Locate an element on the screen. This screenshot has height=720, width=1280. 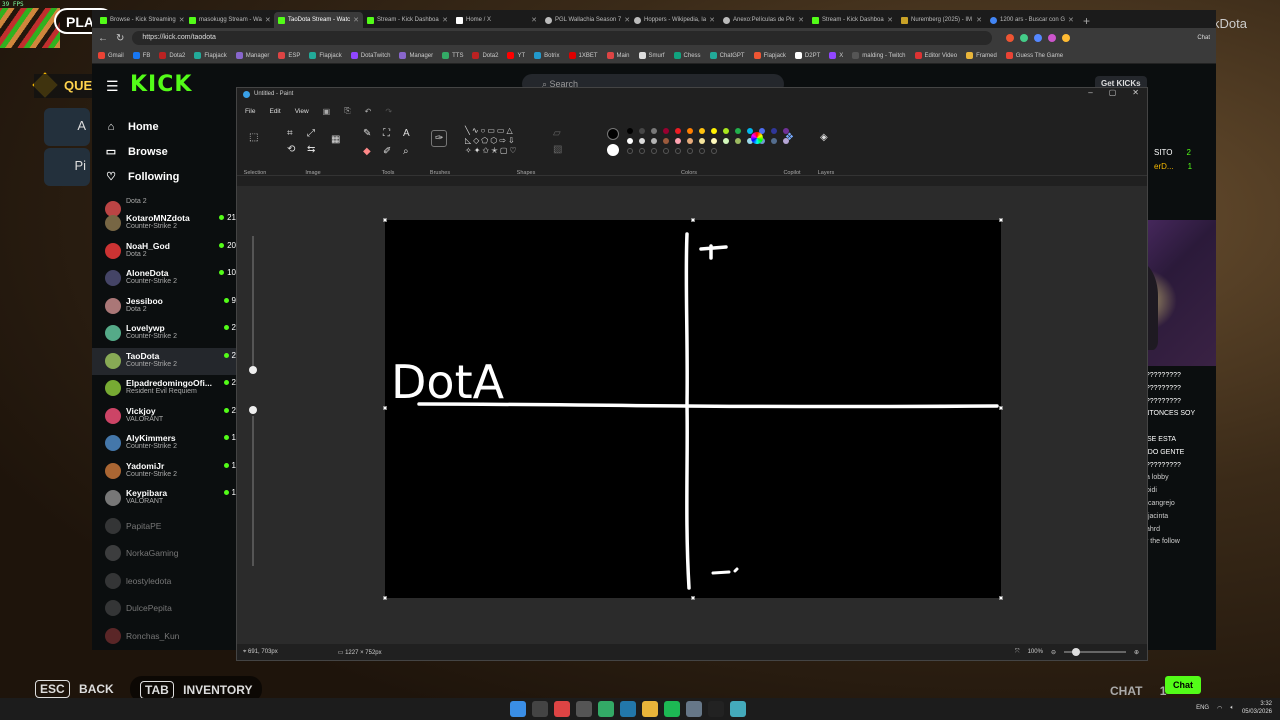
menu-view: View is located at coordinates (302, 111).